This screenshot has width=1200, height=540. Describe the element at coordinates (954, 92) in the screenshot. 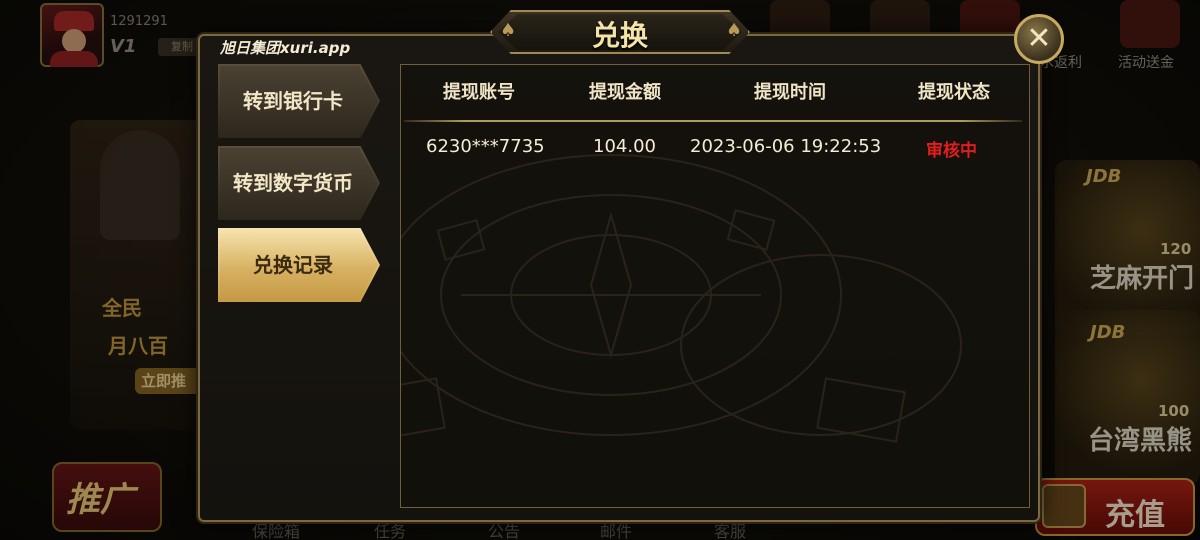

I see `column-header-status: 提现状态` at that location.